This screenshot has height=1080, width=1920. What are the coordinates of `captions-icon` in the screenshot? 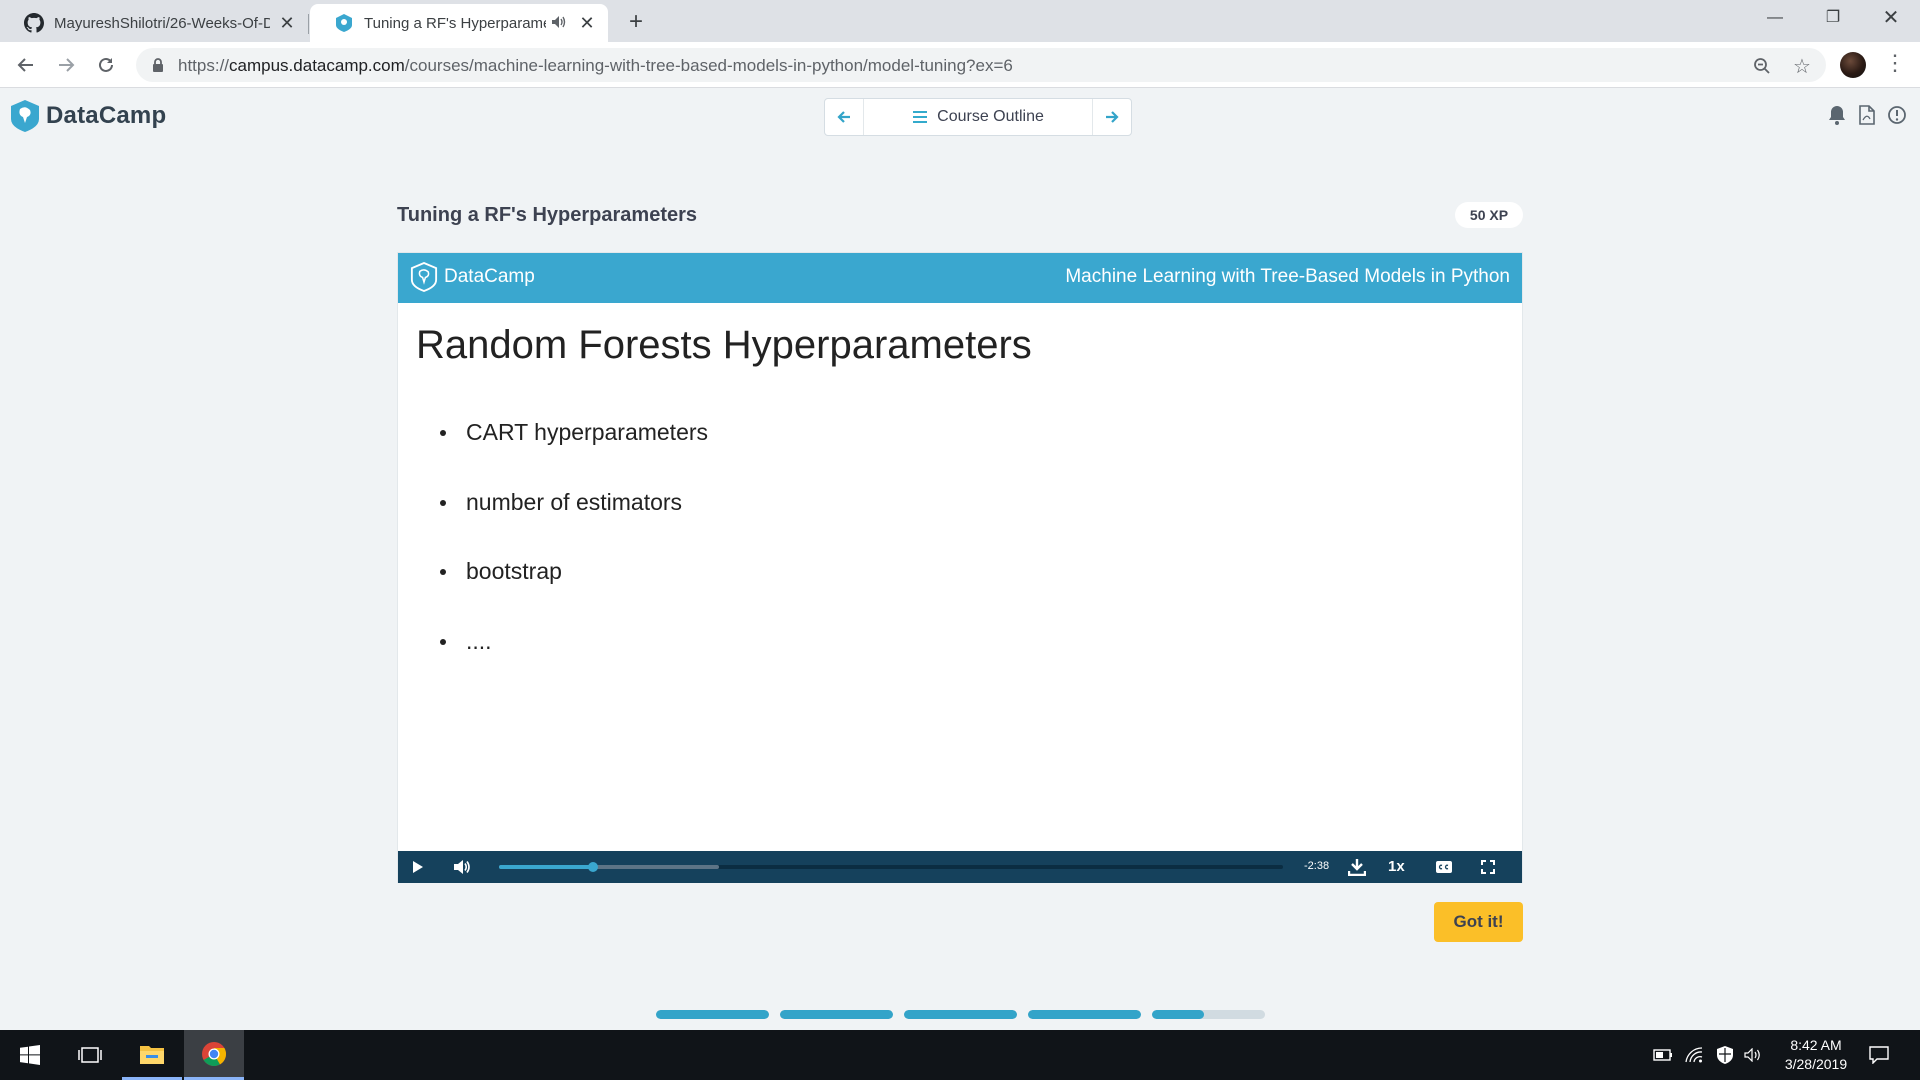 It's located at (1444, 867).